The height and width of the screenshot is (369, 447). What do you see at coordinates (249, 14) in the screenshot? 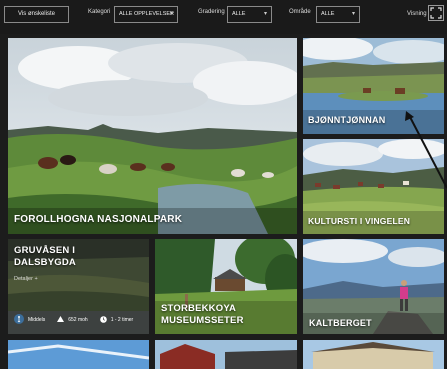
I see `grading-select: ALLE ▾` at bounding box center [249, 14].